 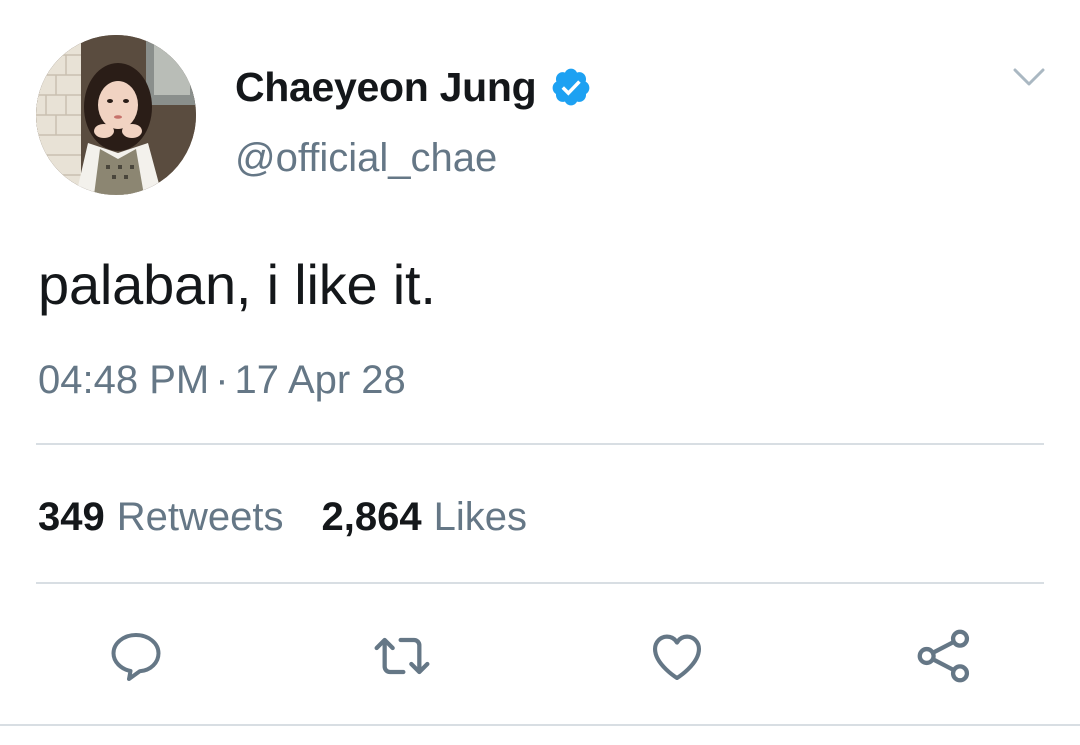 I want to click on share-button, so click(x=944, y=656).